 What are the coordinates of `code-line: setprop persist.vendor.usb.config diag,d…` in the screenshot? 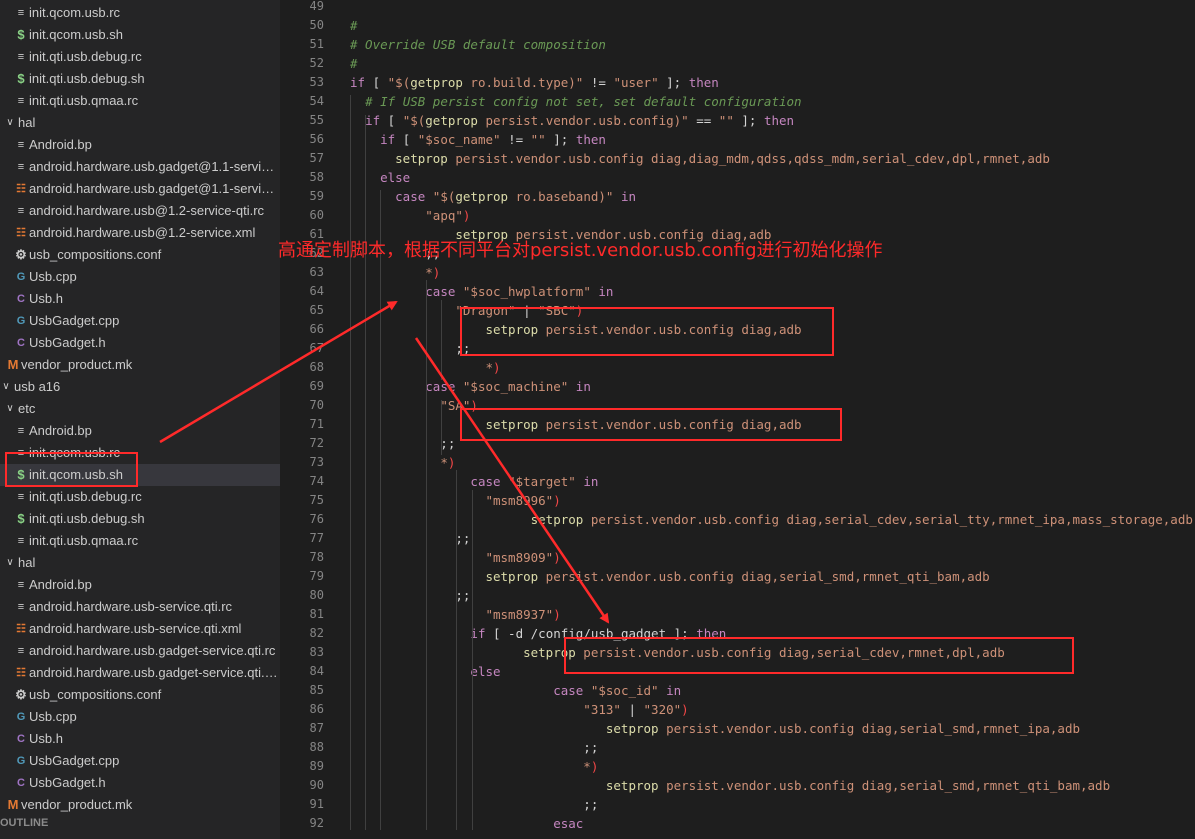 It's located at (700, 158).